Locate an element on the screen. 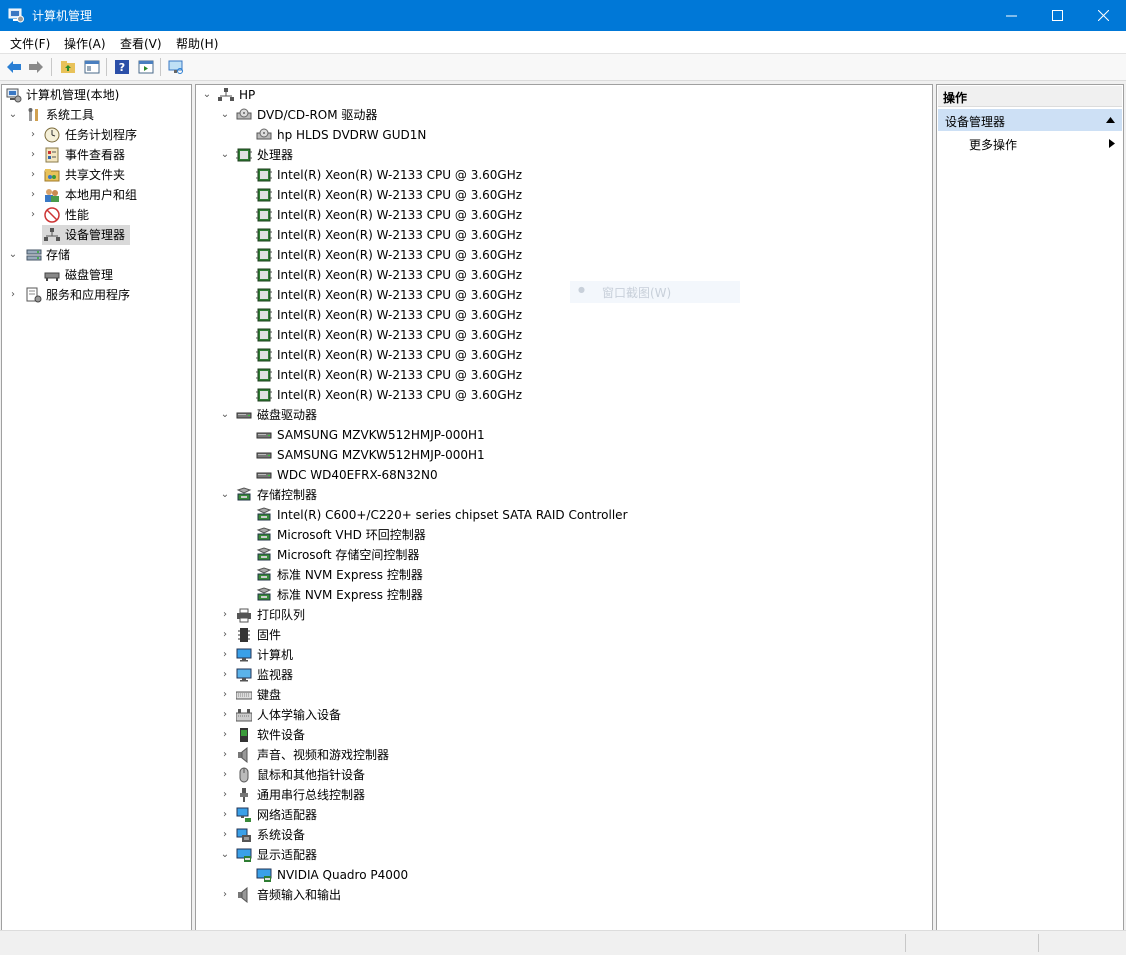  tree-item-local-users-groups: › 本地用户和组 is located at coordinates (95, 195).